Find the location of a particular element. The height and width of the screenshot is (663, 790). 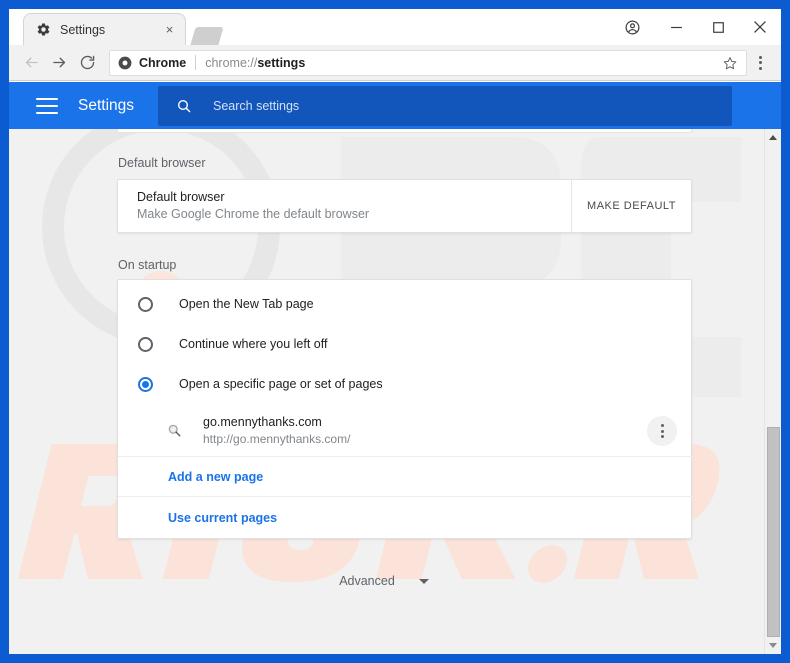

startup-page-name: go.mennythanks.com is located at coordinates (262, 421).